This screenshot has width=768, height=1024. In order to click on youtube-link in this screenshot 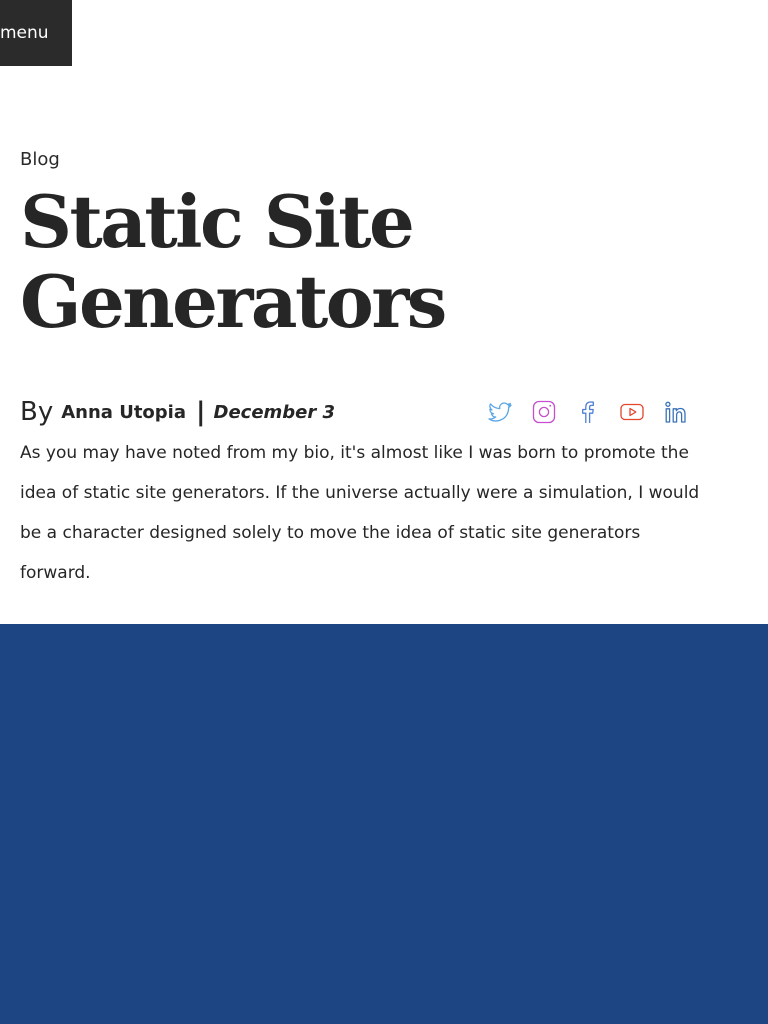, I will do `click(632, 412)`.